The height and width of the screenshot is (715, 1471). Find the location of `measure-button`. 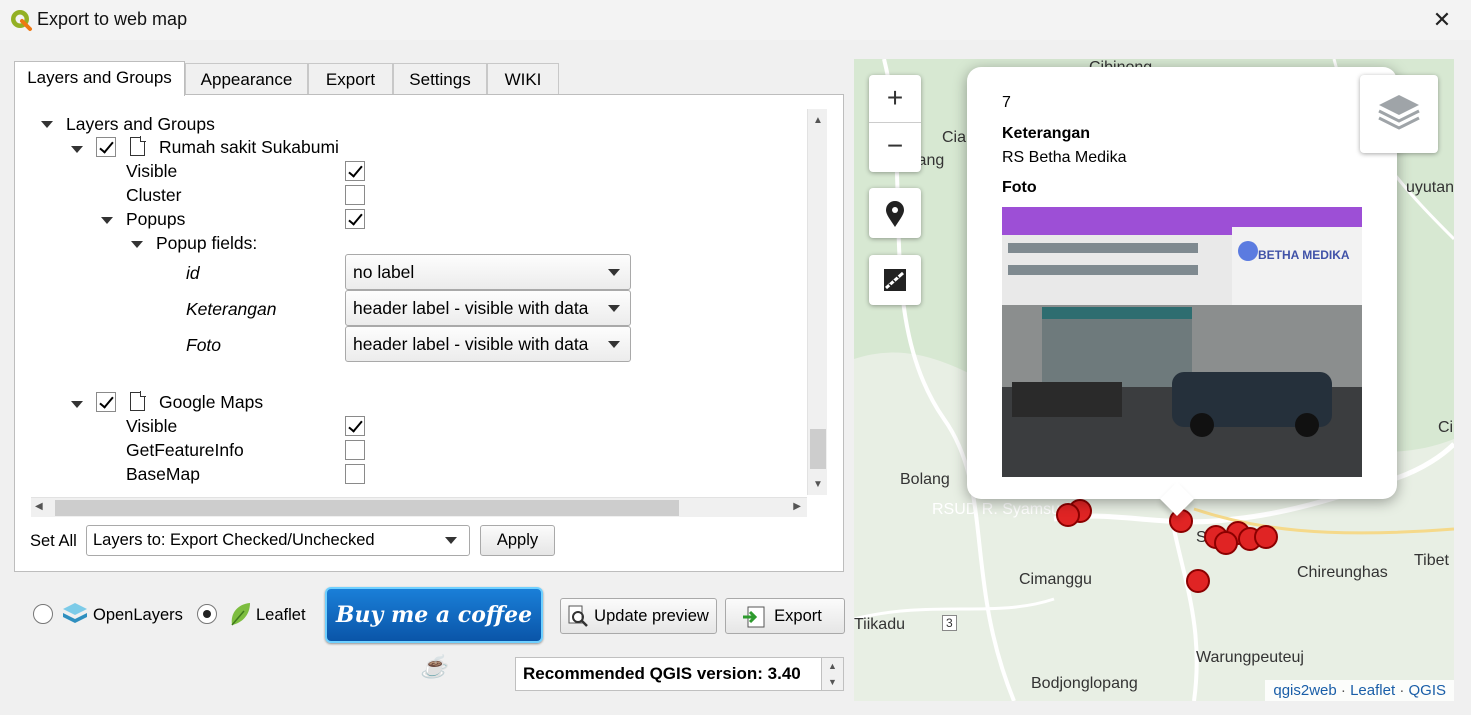

measure-button is located at coordinates (895, 280).